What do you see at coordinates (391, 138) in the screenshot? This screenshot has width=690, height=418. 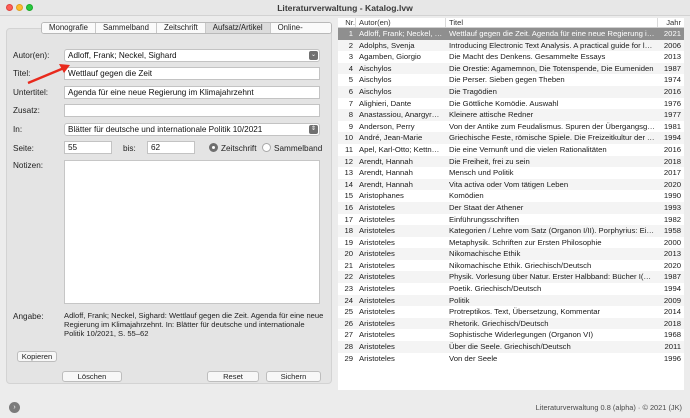 I see `row-autor: André, Jean-Marie` at bounding box center [391, 138].